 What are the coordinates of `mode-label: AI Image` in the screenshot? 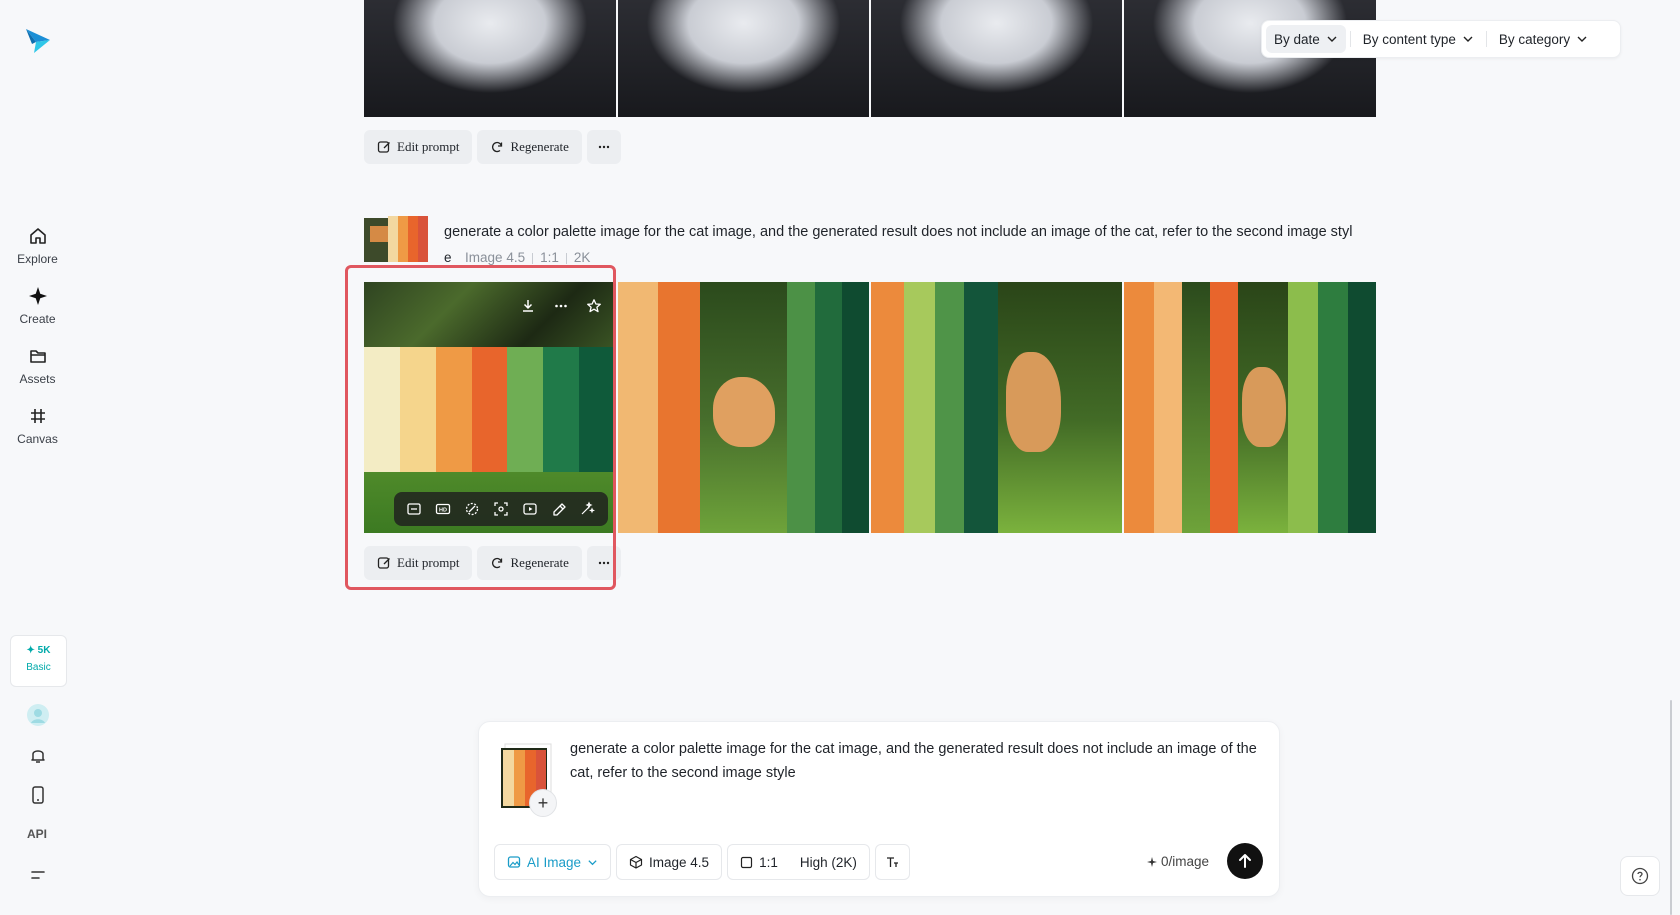 It's located at (554, 862).